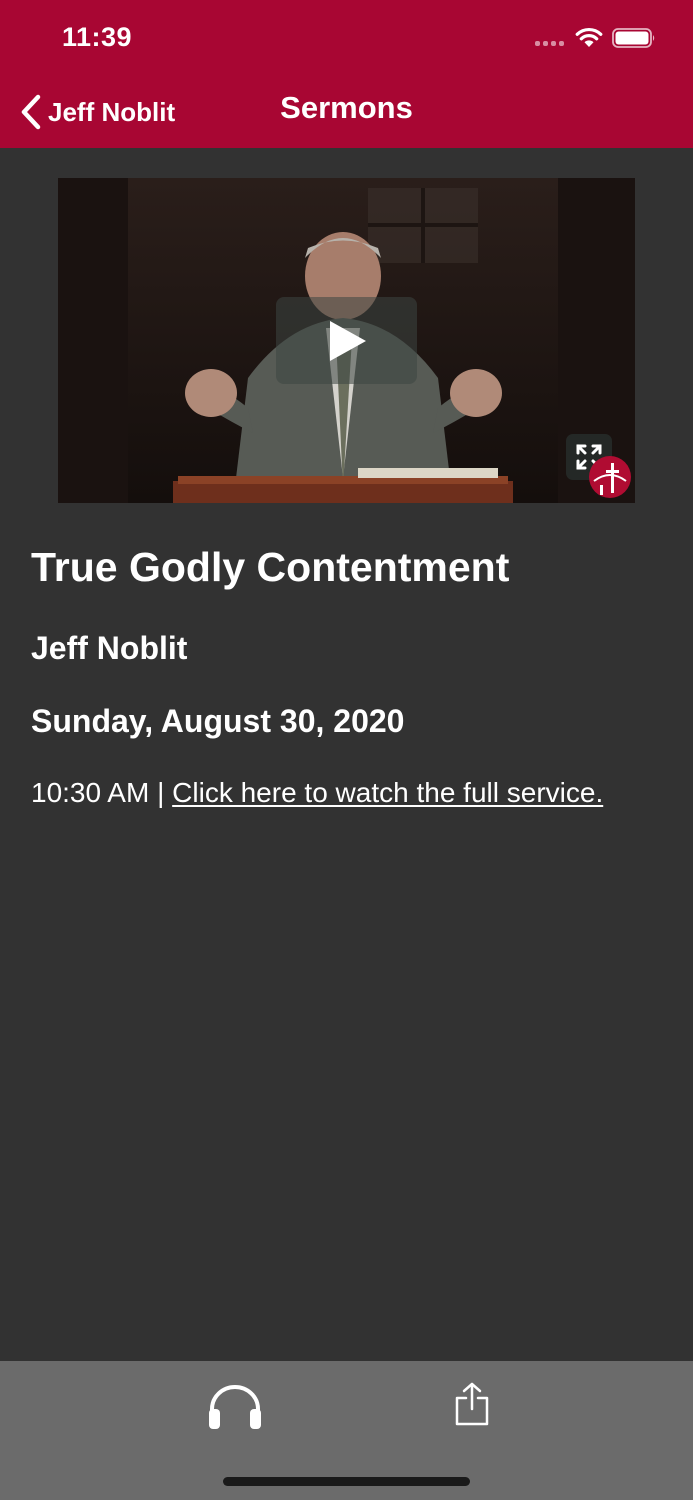 This screenshot has width=693, height=1500. What do you see at coordinates (610, 477) in the screenshot?
I see `church-cross-logo` at bounding box center [610, 477].